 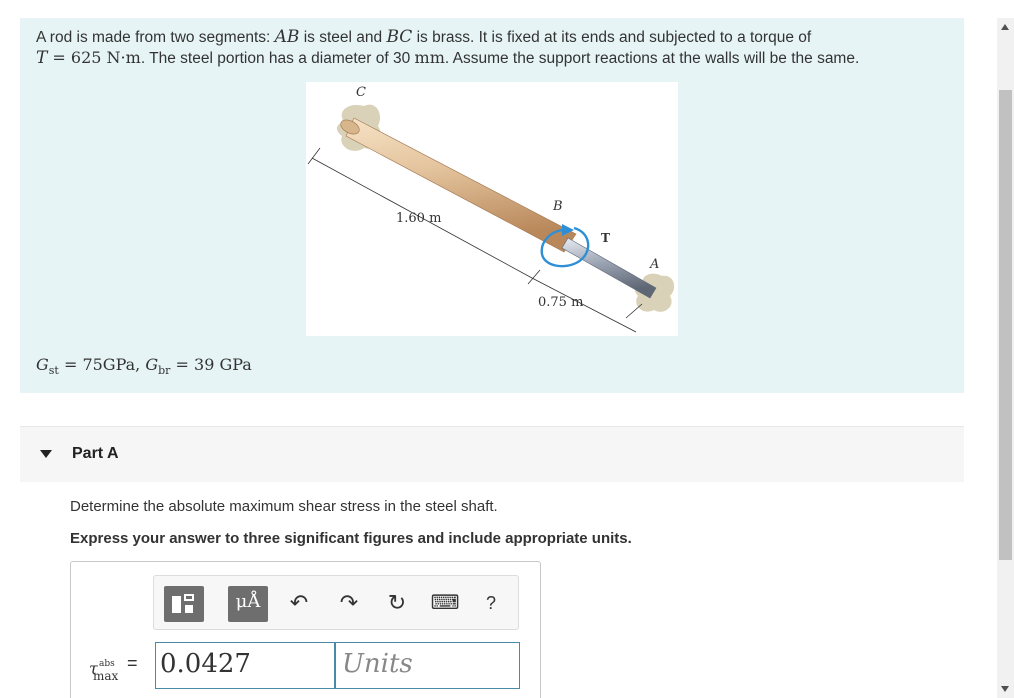 What do you see at coordinates (102, 364) in the screenshot?
I see `g-steel-value: = 75GPa,` at bounding box center [102, 364].